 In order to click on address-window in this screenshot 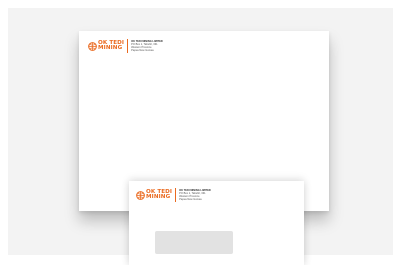, I will do `click(194, 242)`.